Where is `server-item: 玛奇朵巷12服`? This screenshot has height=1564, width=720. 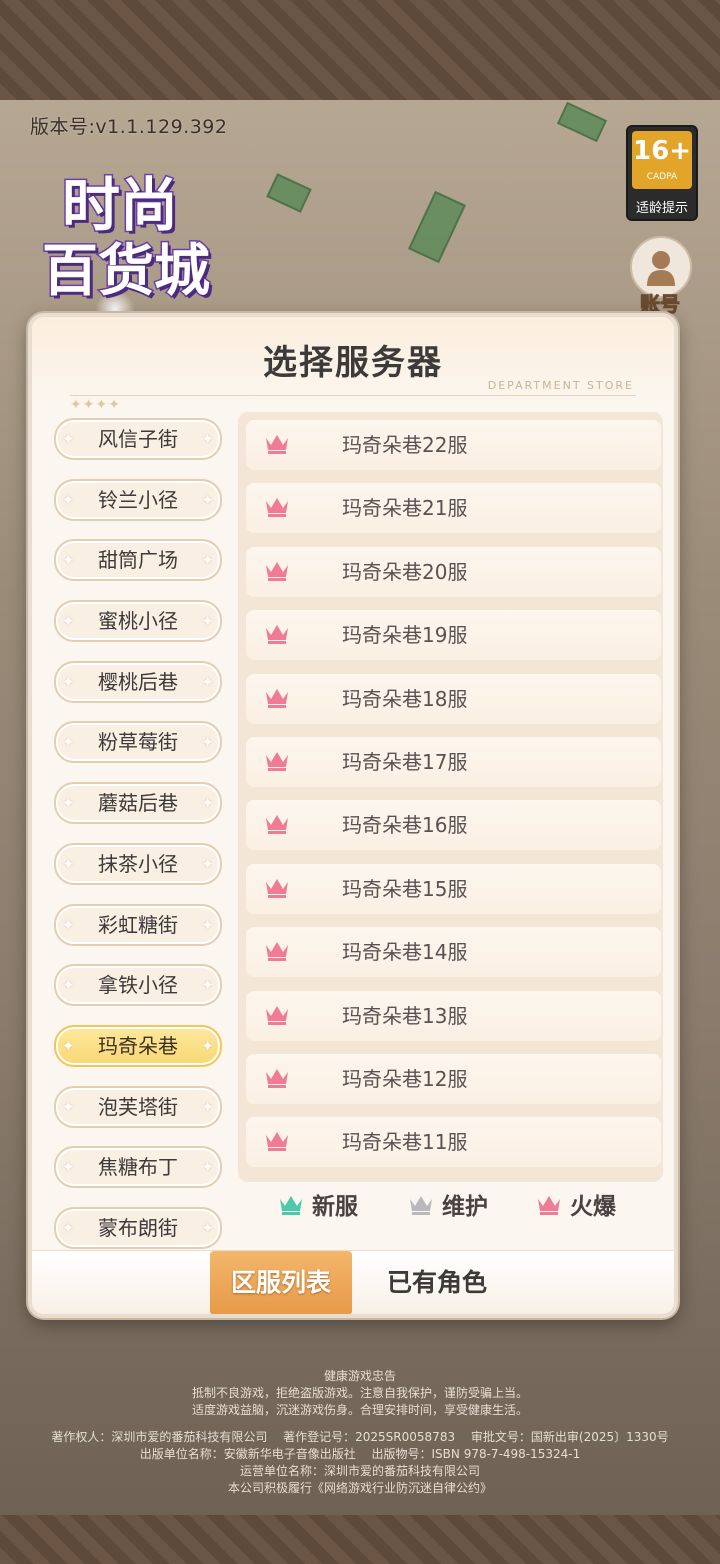 server-item: 玛奇朵巷12服 is located at coordinates (453, 1079).